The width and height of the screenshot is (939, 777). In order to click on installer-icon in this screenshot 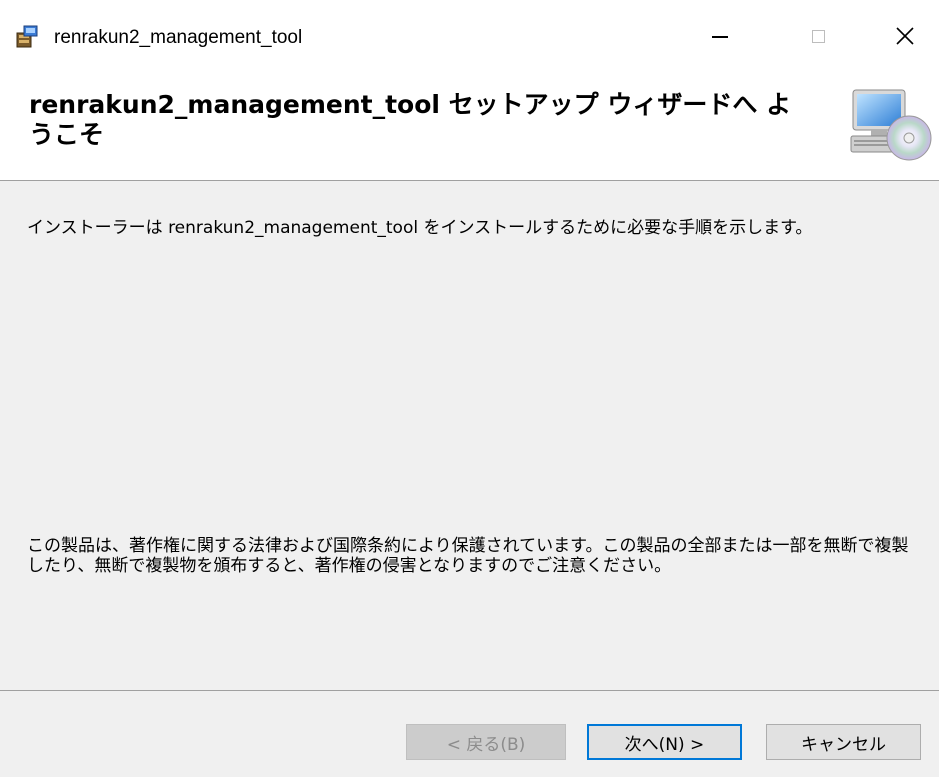, I will do `click(27, 36)`.